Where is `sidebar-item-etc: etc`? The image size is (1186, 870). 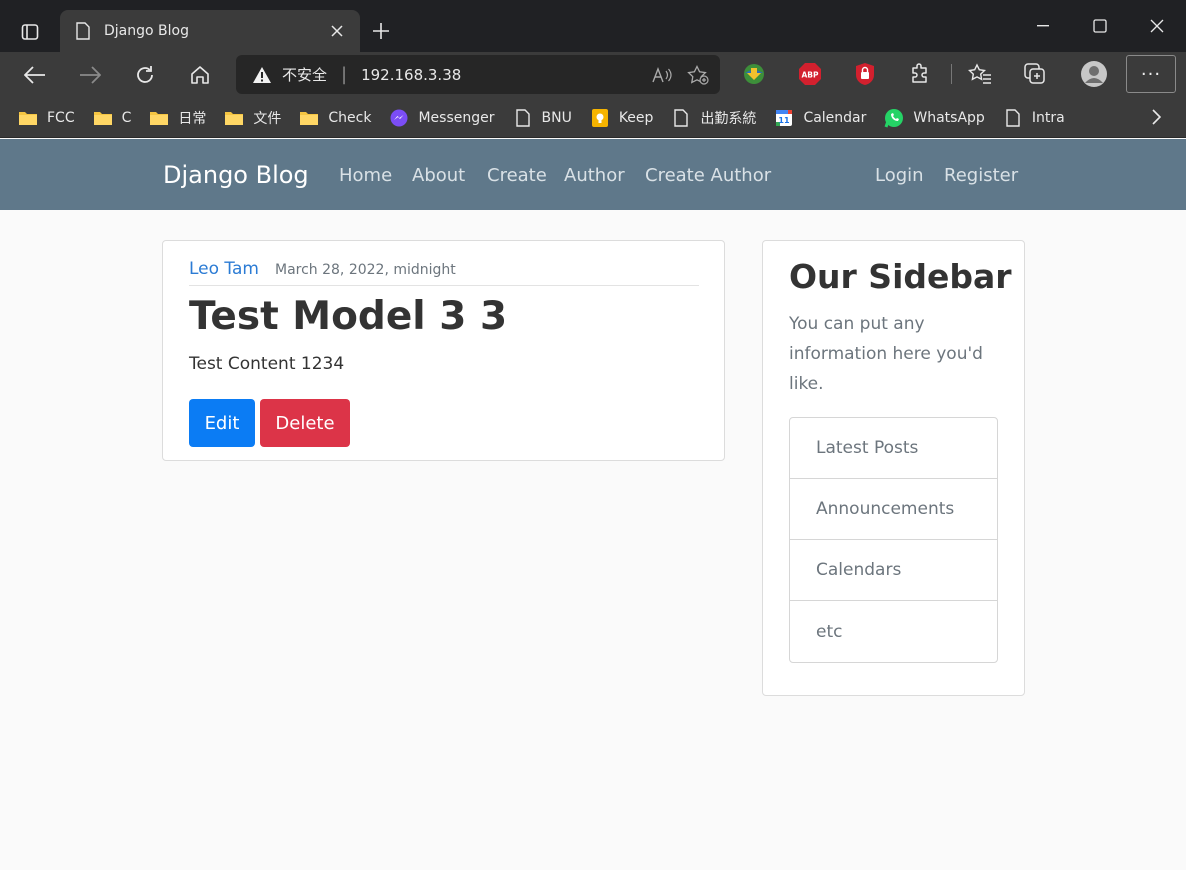 sidebar-item-etc: etc is located at coordinates (893, 631).